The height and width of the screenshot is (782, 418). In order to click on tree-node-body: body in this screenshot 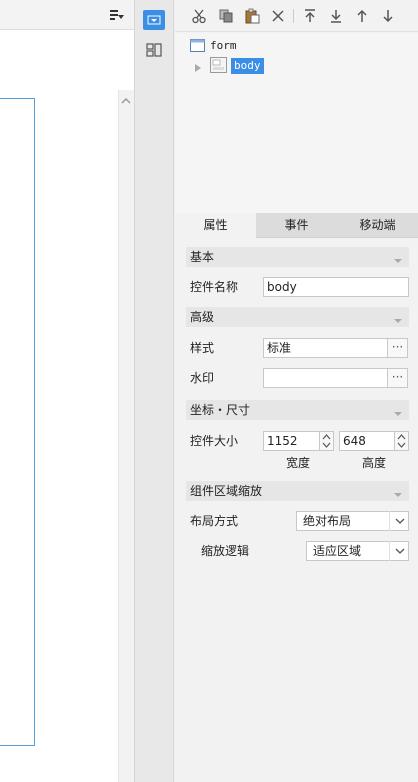, I will do `click(247, 66)`.